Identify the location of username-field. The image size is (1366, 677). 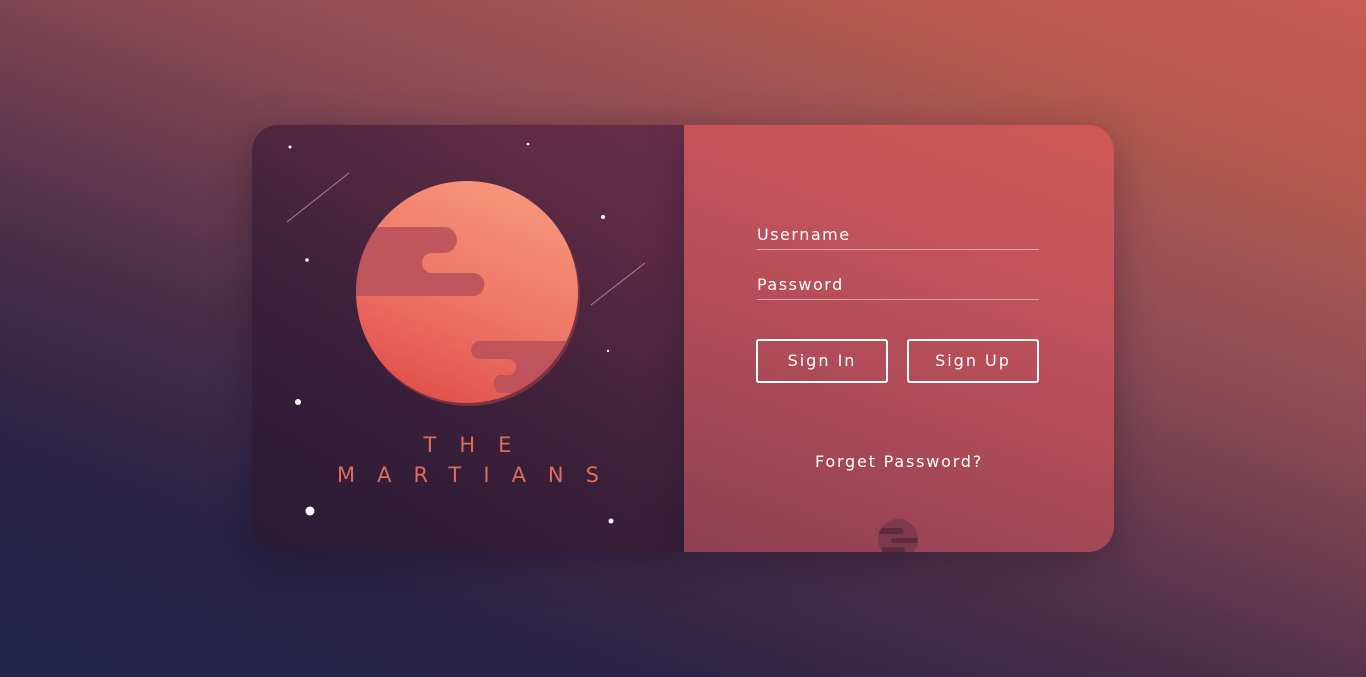
(898, 235).